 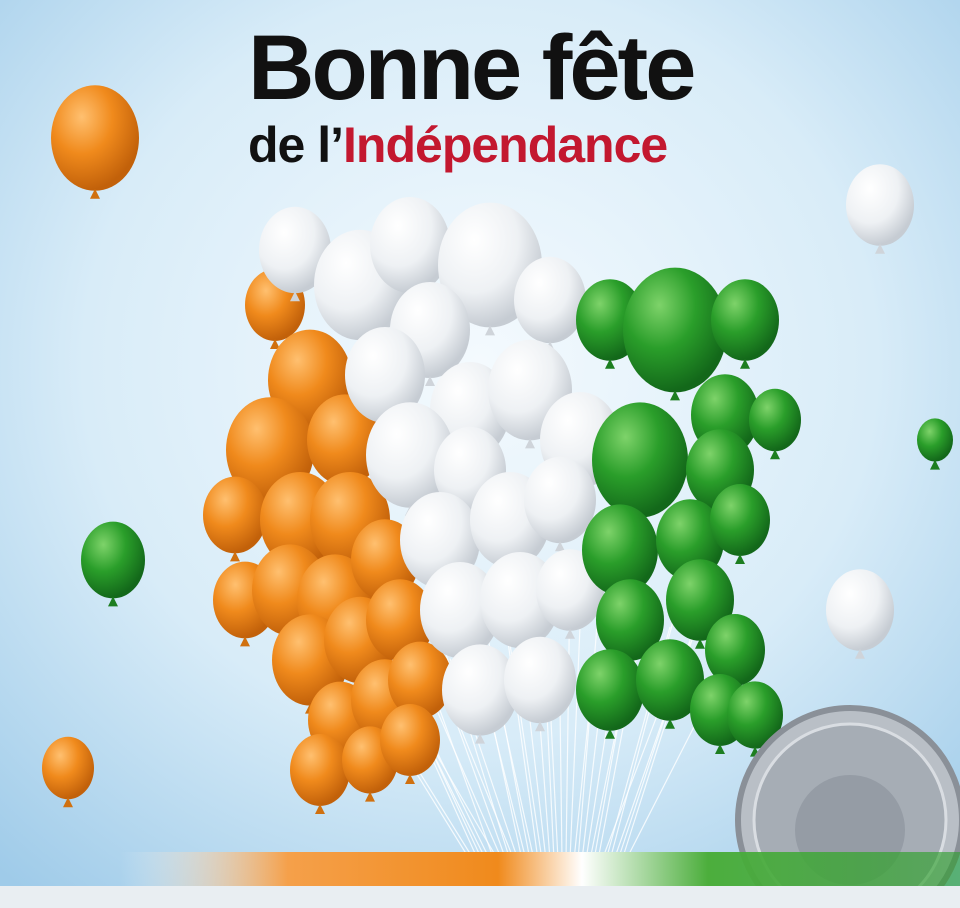 I want to click on greeting-line-2: de l’Indépendance, so click(x=528, y=145).